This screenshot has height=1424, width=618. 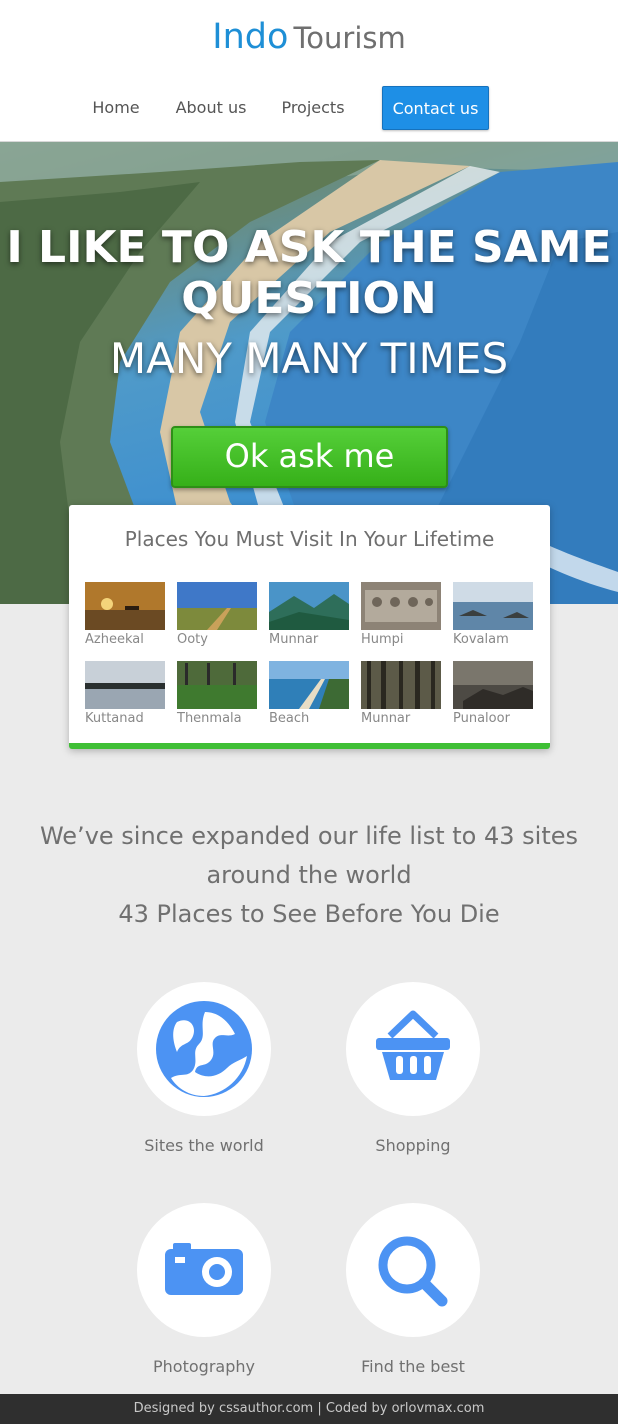 I want to click on place-item-kovalam: Kovalam, so click(x=493, y=615).